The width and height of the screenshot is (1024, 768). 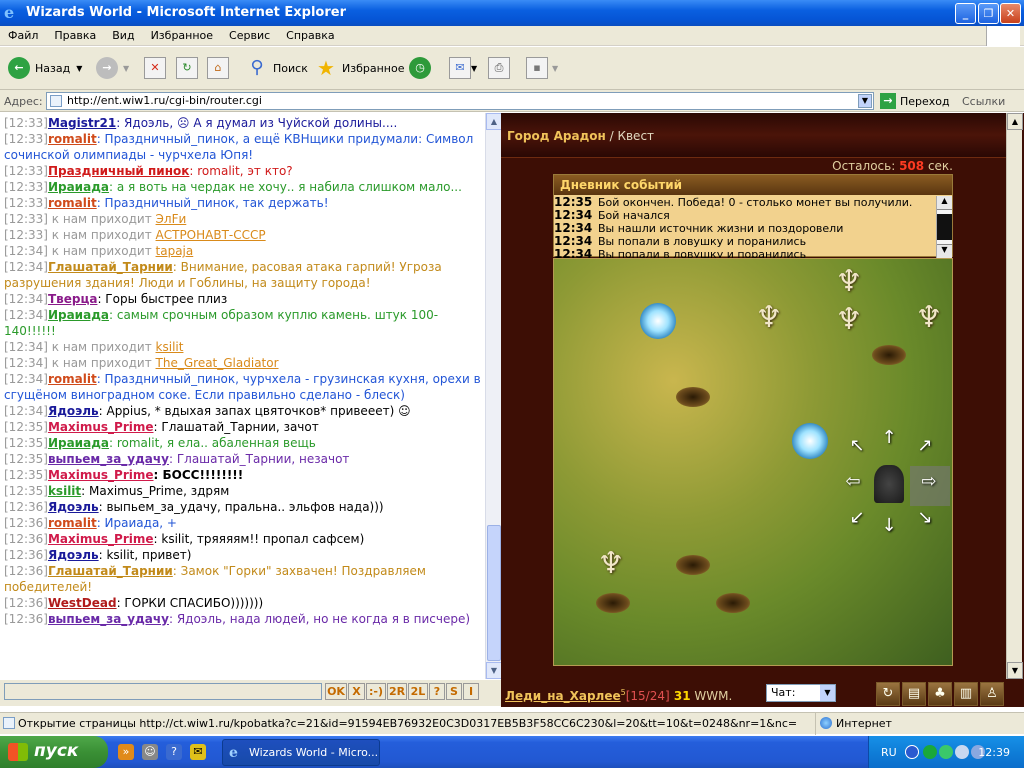 I want to click on diary-scroll-down-icon: ▼, so click(x=944, y=251).